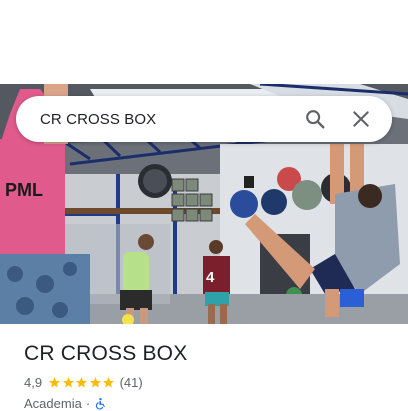 This screenshot has width=408, height=411. I want to click on search-bar: CR CROSS BOX, so click(204, 119).